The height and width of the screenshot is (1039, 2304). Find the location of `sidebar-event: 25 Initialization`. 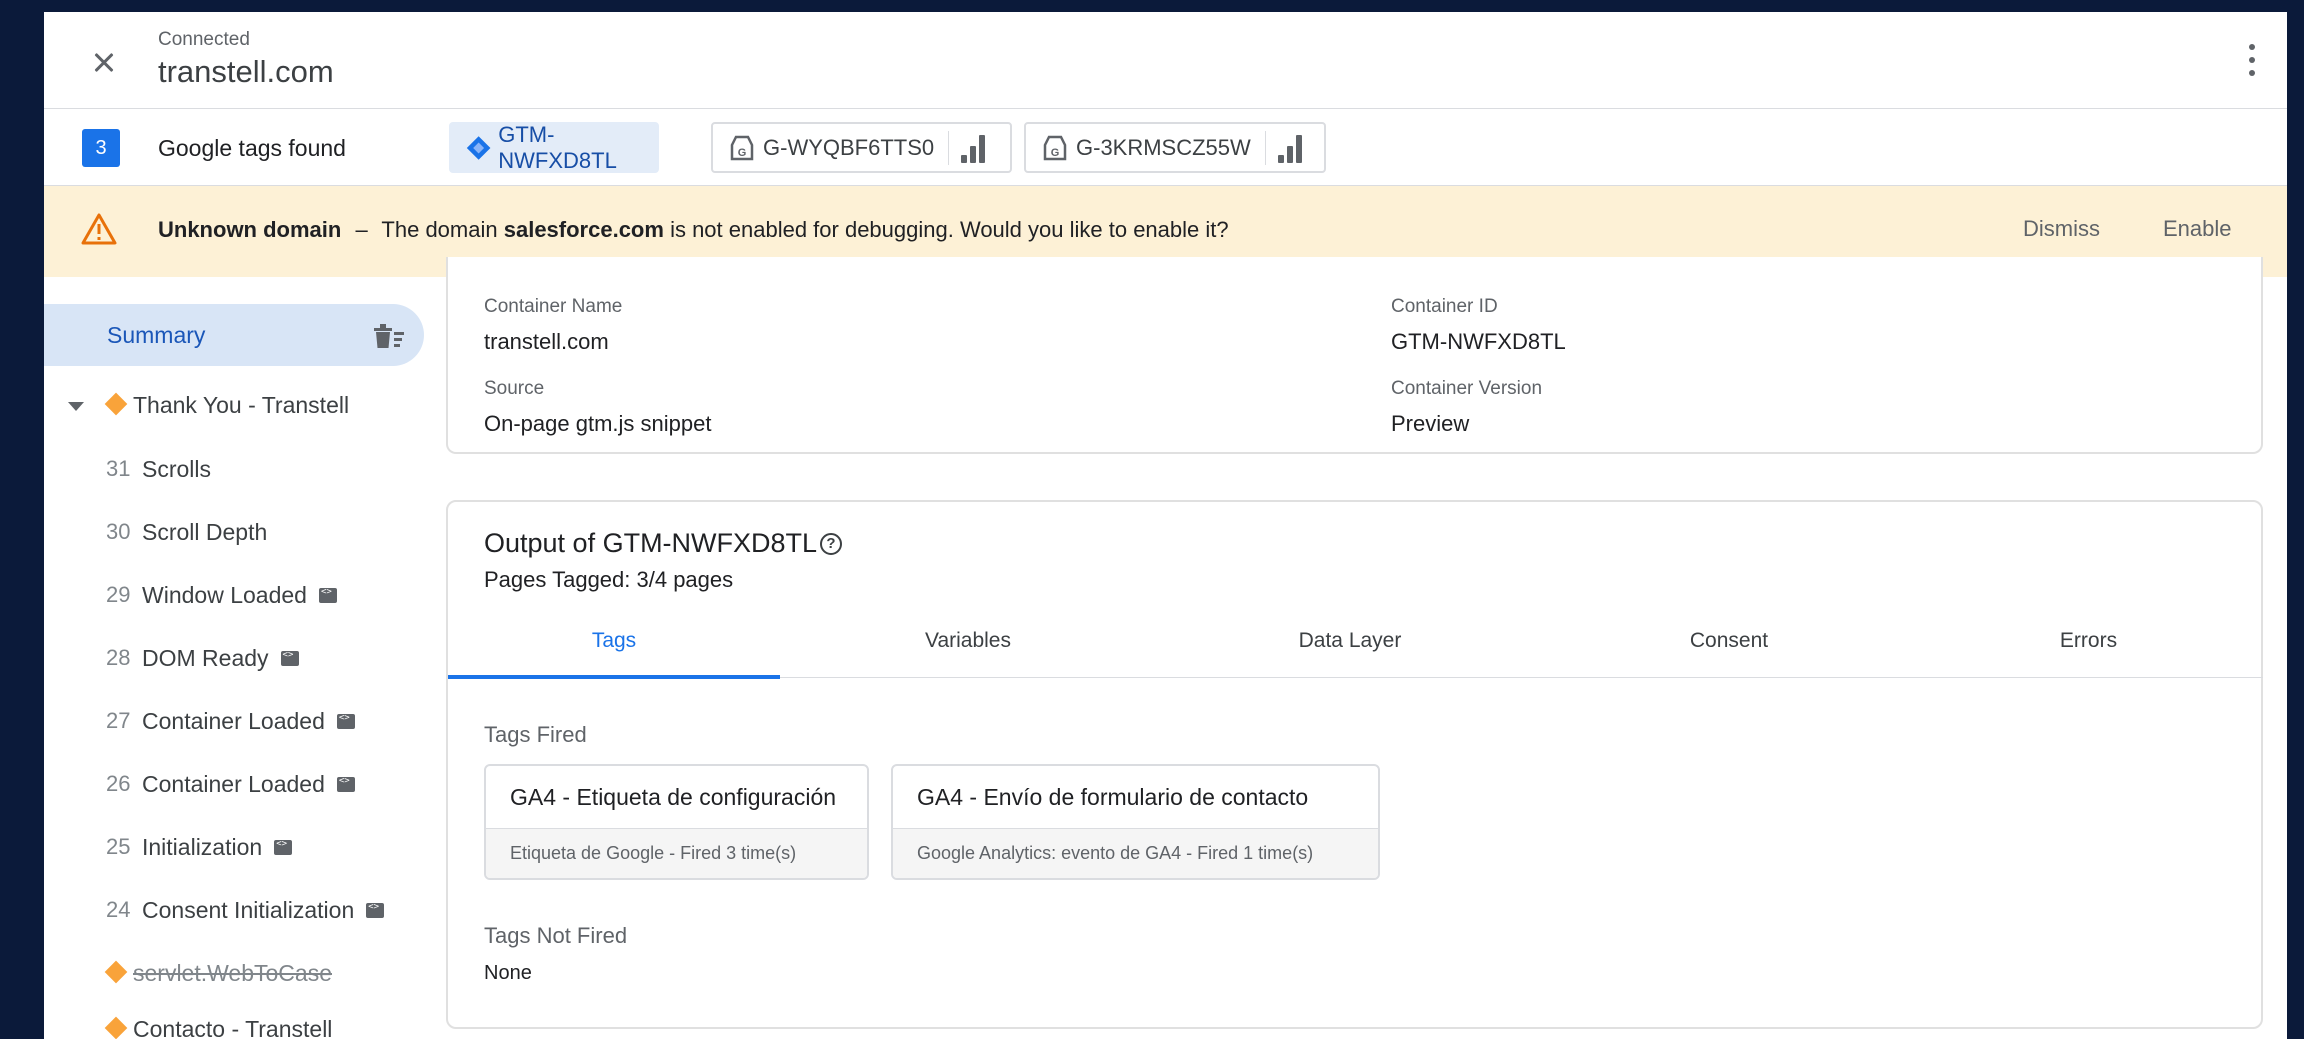

sidebar-event: 25 Initialization is located at coordinates (234, 847).